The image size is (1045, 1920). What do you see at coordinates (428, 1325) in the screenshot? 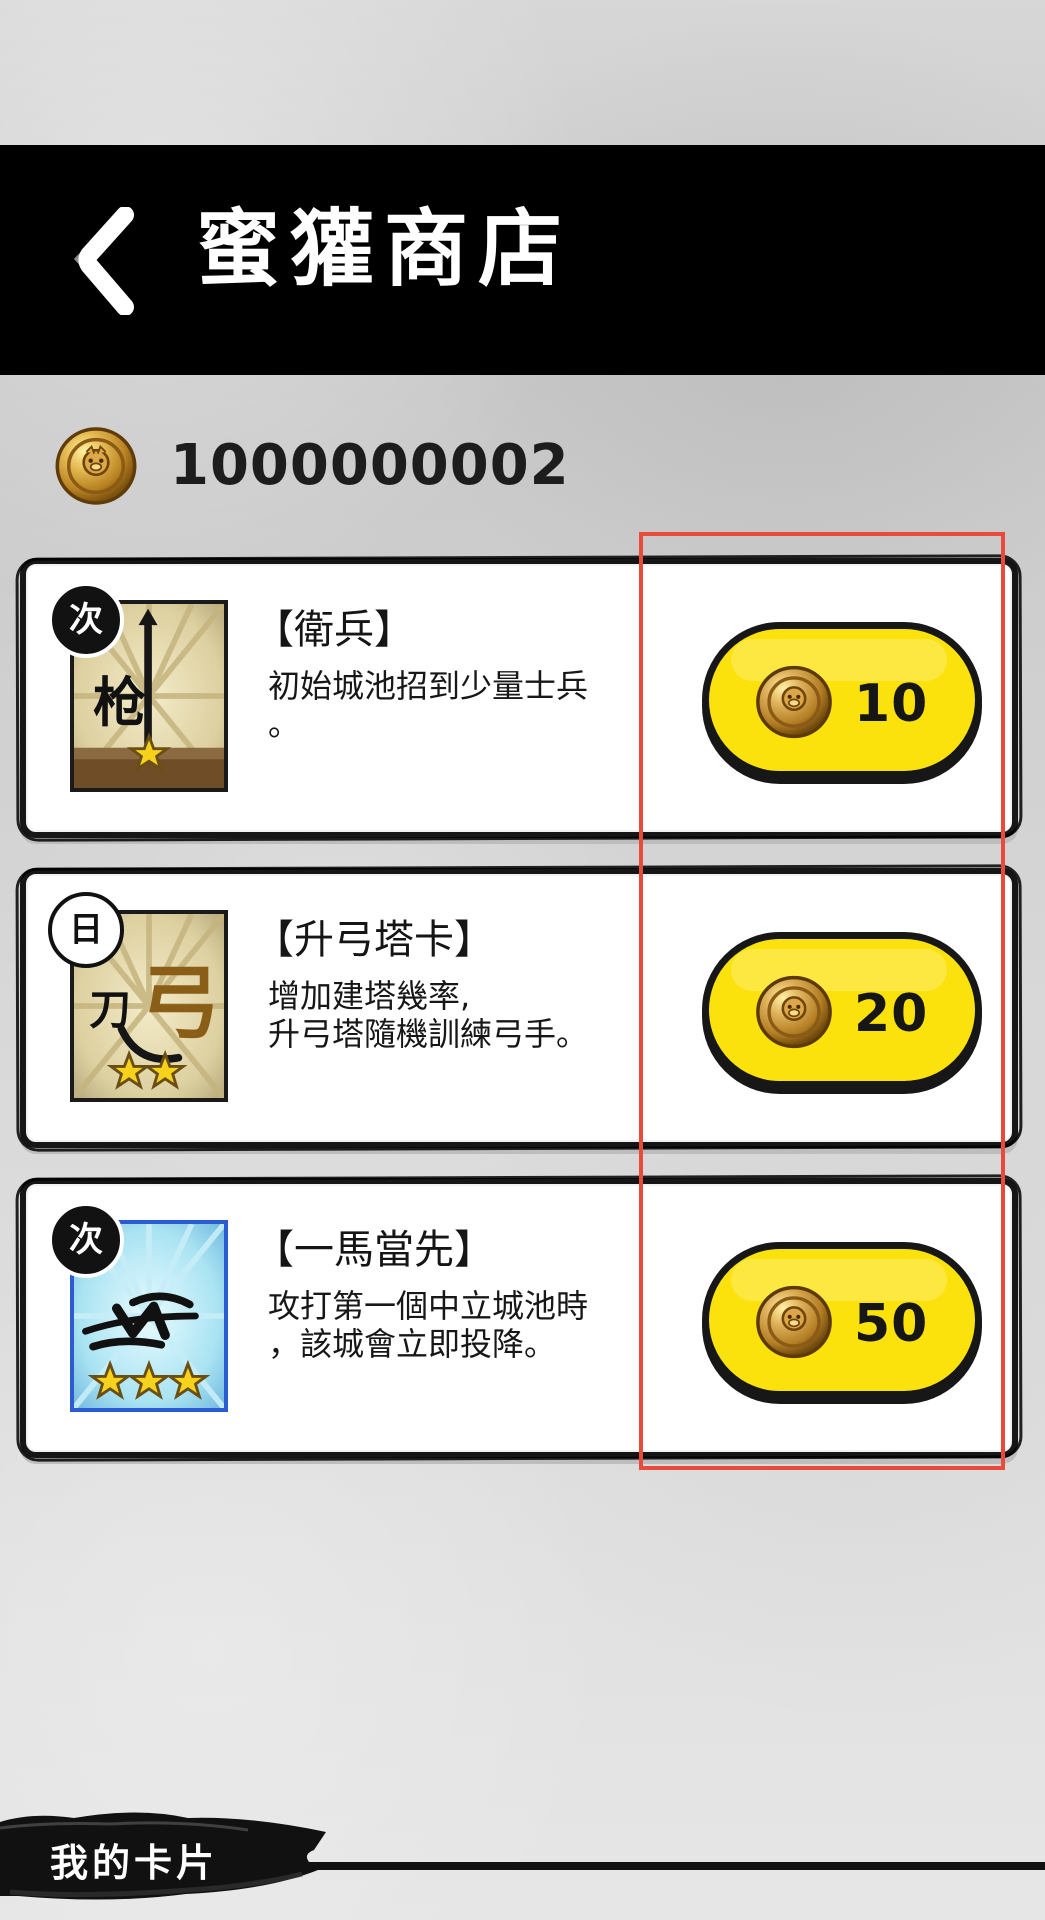
I see `item-description: 攻打第一個中立城池時 ，該城會立即投降。` at bounding box center [428, 1325].